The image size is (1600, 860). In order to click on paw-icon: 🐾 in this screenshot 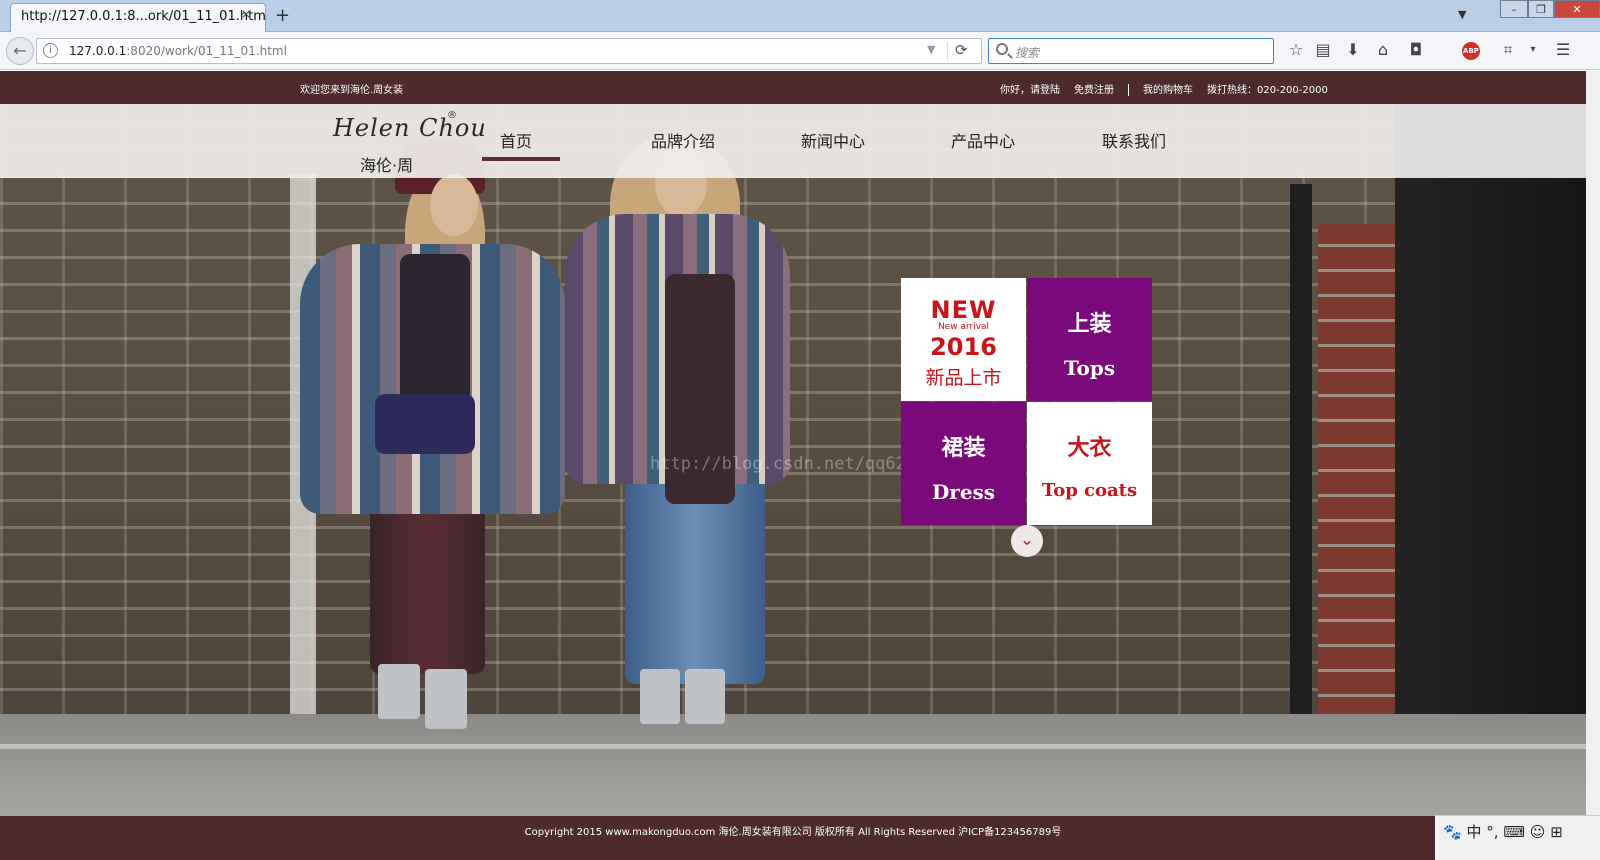, I will do `click(1452, 832)`.